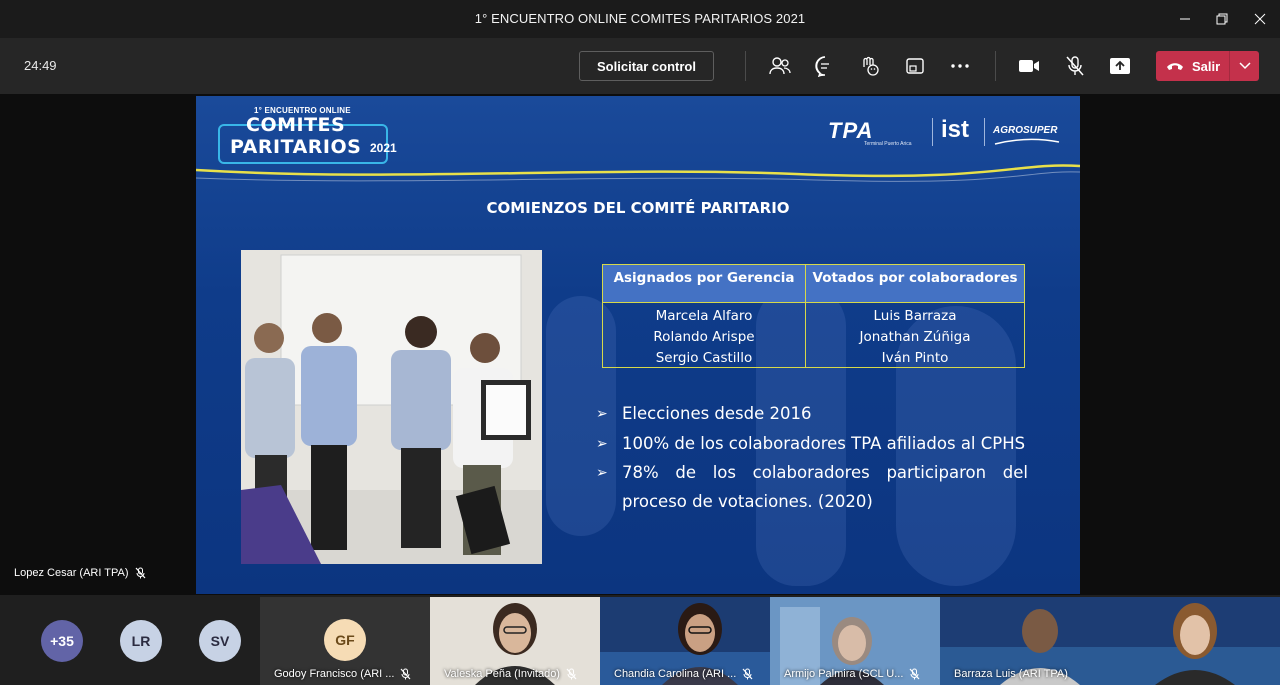 The image size is (1280, 685). What do you see at coordinates (71, 573) in the screenshot?
I see `presenter-name: Lopez Cesar (ARI TPA)` at bounding box center [71, 573].